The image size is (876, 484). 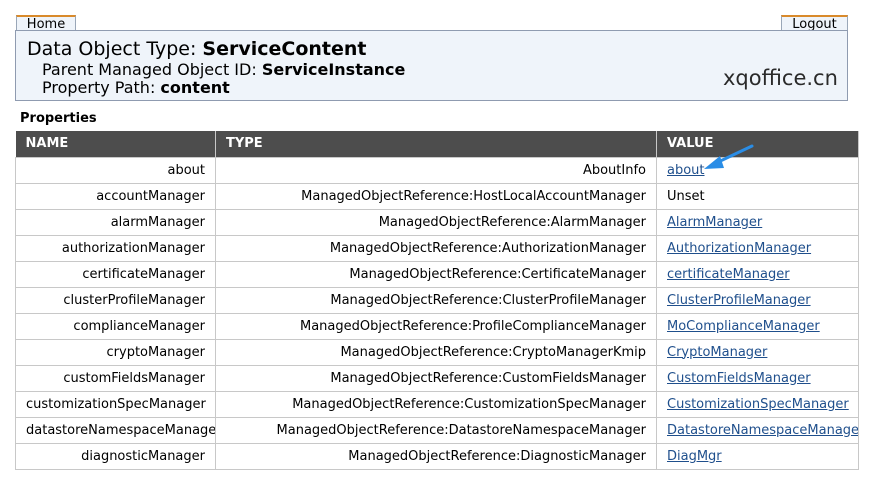 What do you see at coordinates (115, 196) in the screenshot?
I see `property-name-cell: accountManager` at bounding box center [115, 196].